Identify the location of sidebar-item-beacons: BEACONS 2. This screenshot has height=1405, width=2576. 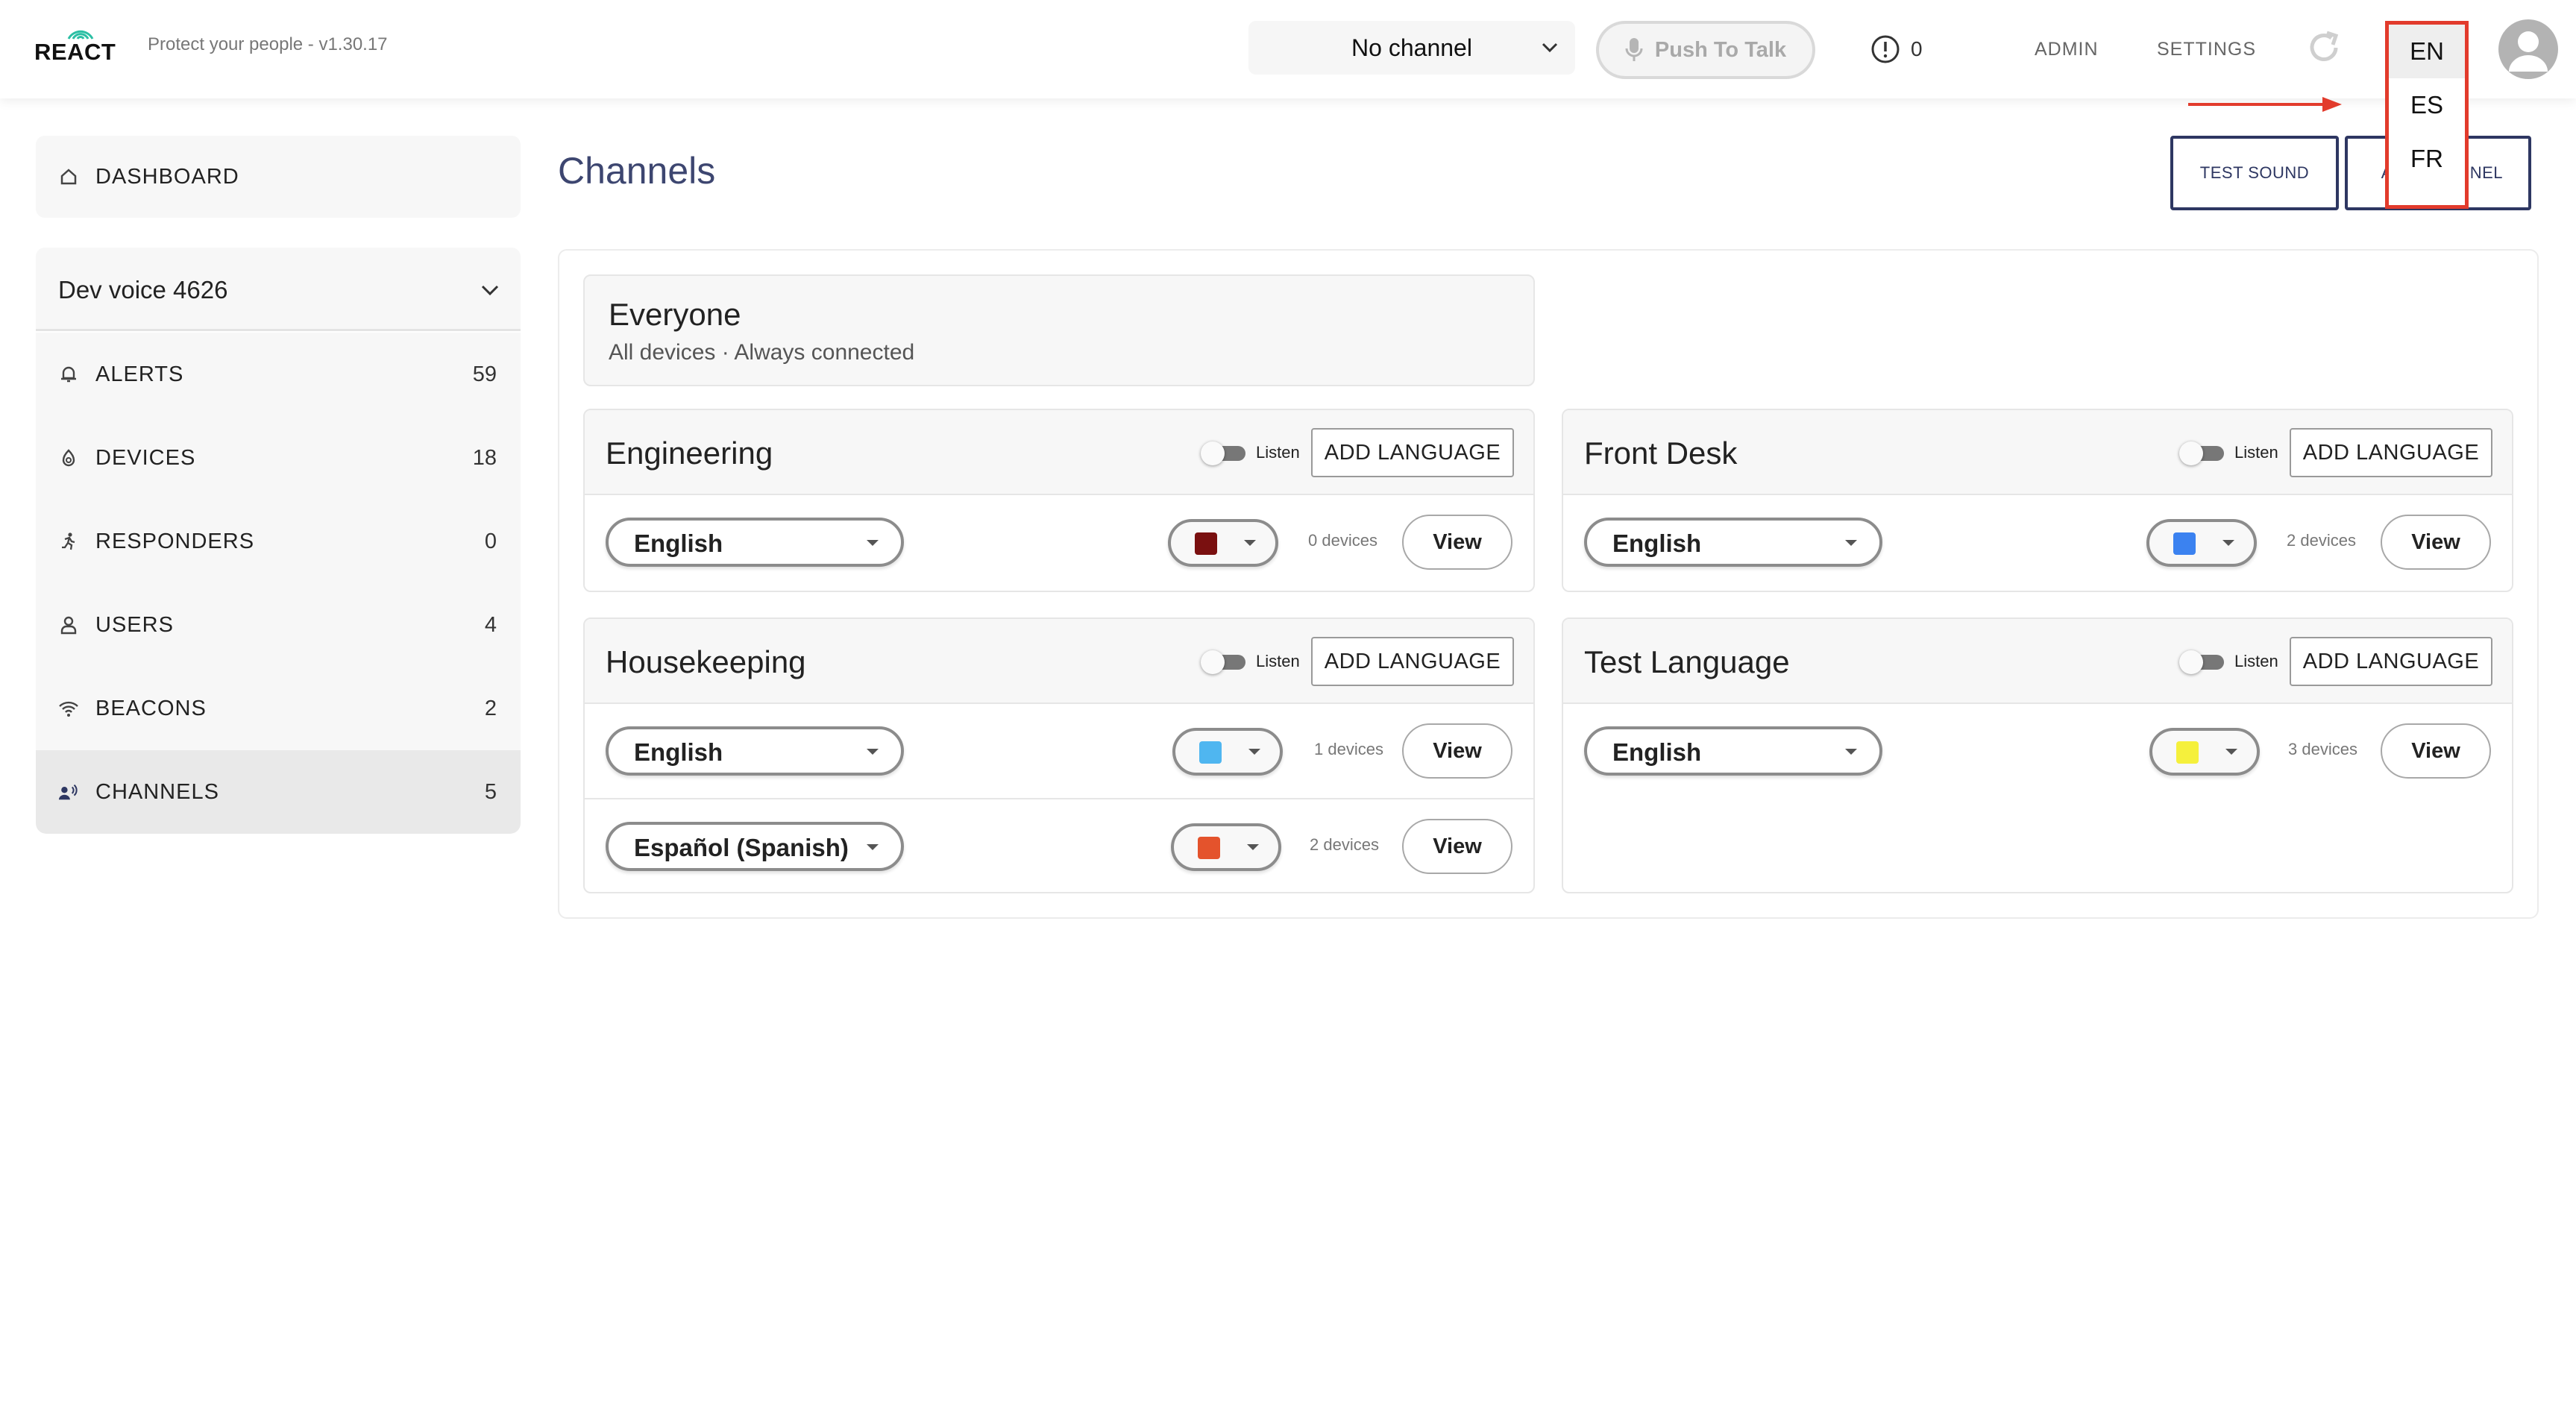
(279, 708).